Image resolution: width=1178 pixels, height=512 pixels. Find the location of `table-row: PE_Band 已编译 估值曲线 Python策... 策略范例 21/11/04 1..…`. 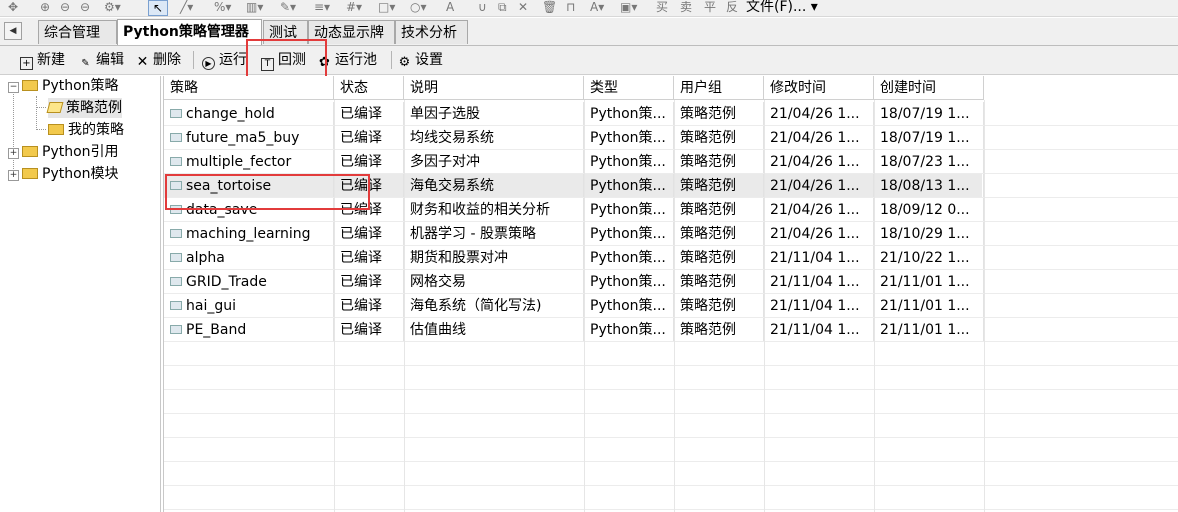

table-row: PE_Band 已编译 估值曲线 Python策... 策略范例 21/11/04 1..… is located at coordinates (574, 330).